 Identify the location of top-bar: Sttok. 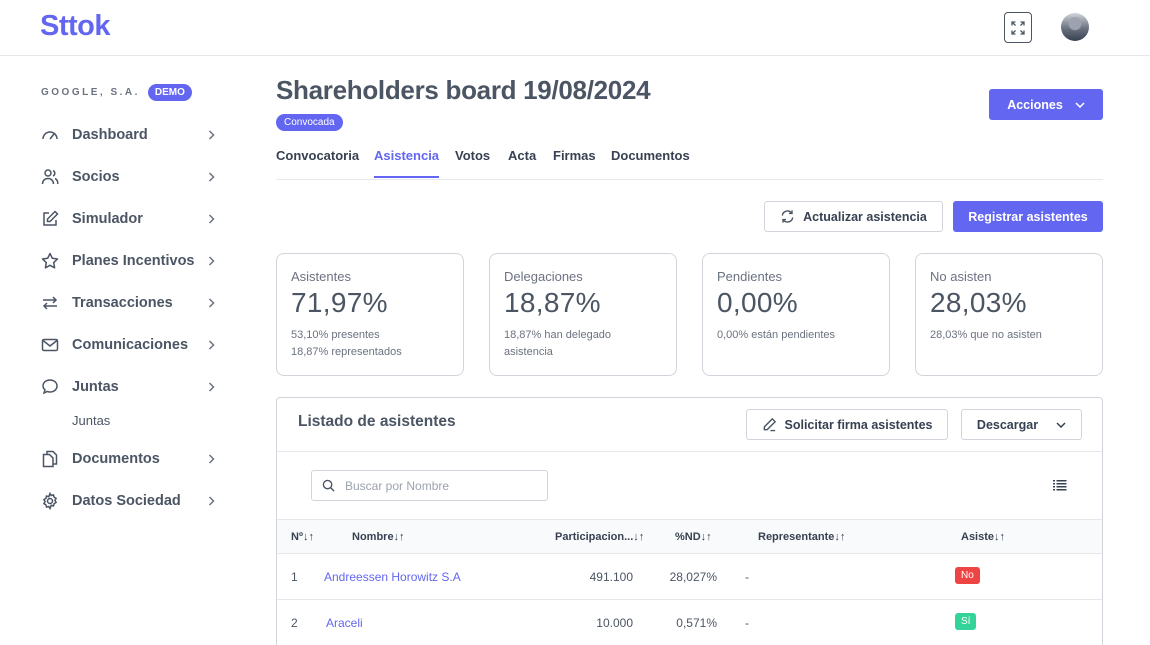
(575, 28).